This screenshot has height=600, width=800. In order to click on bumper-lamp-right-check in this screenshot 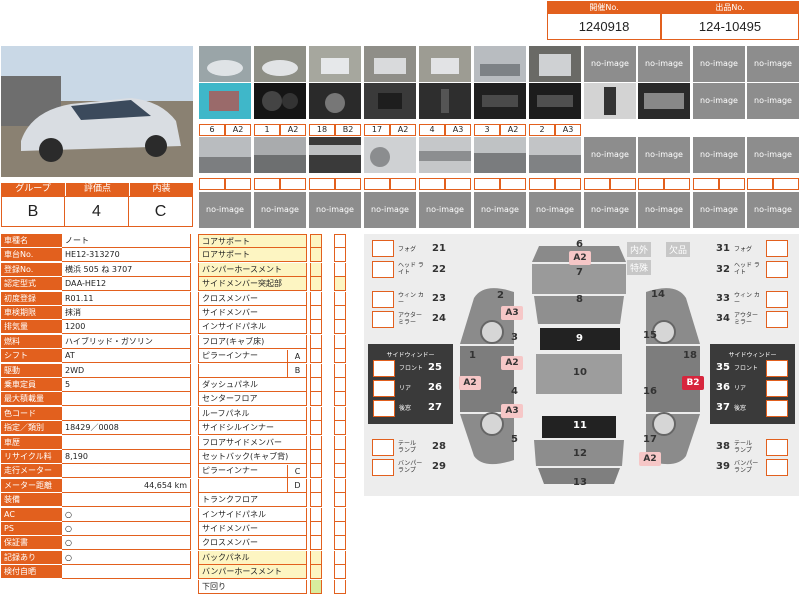, I will do `click(777, 467)`.